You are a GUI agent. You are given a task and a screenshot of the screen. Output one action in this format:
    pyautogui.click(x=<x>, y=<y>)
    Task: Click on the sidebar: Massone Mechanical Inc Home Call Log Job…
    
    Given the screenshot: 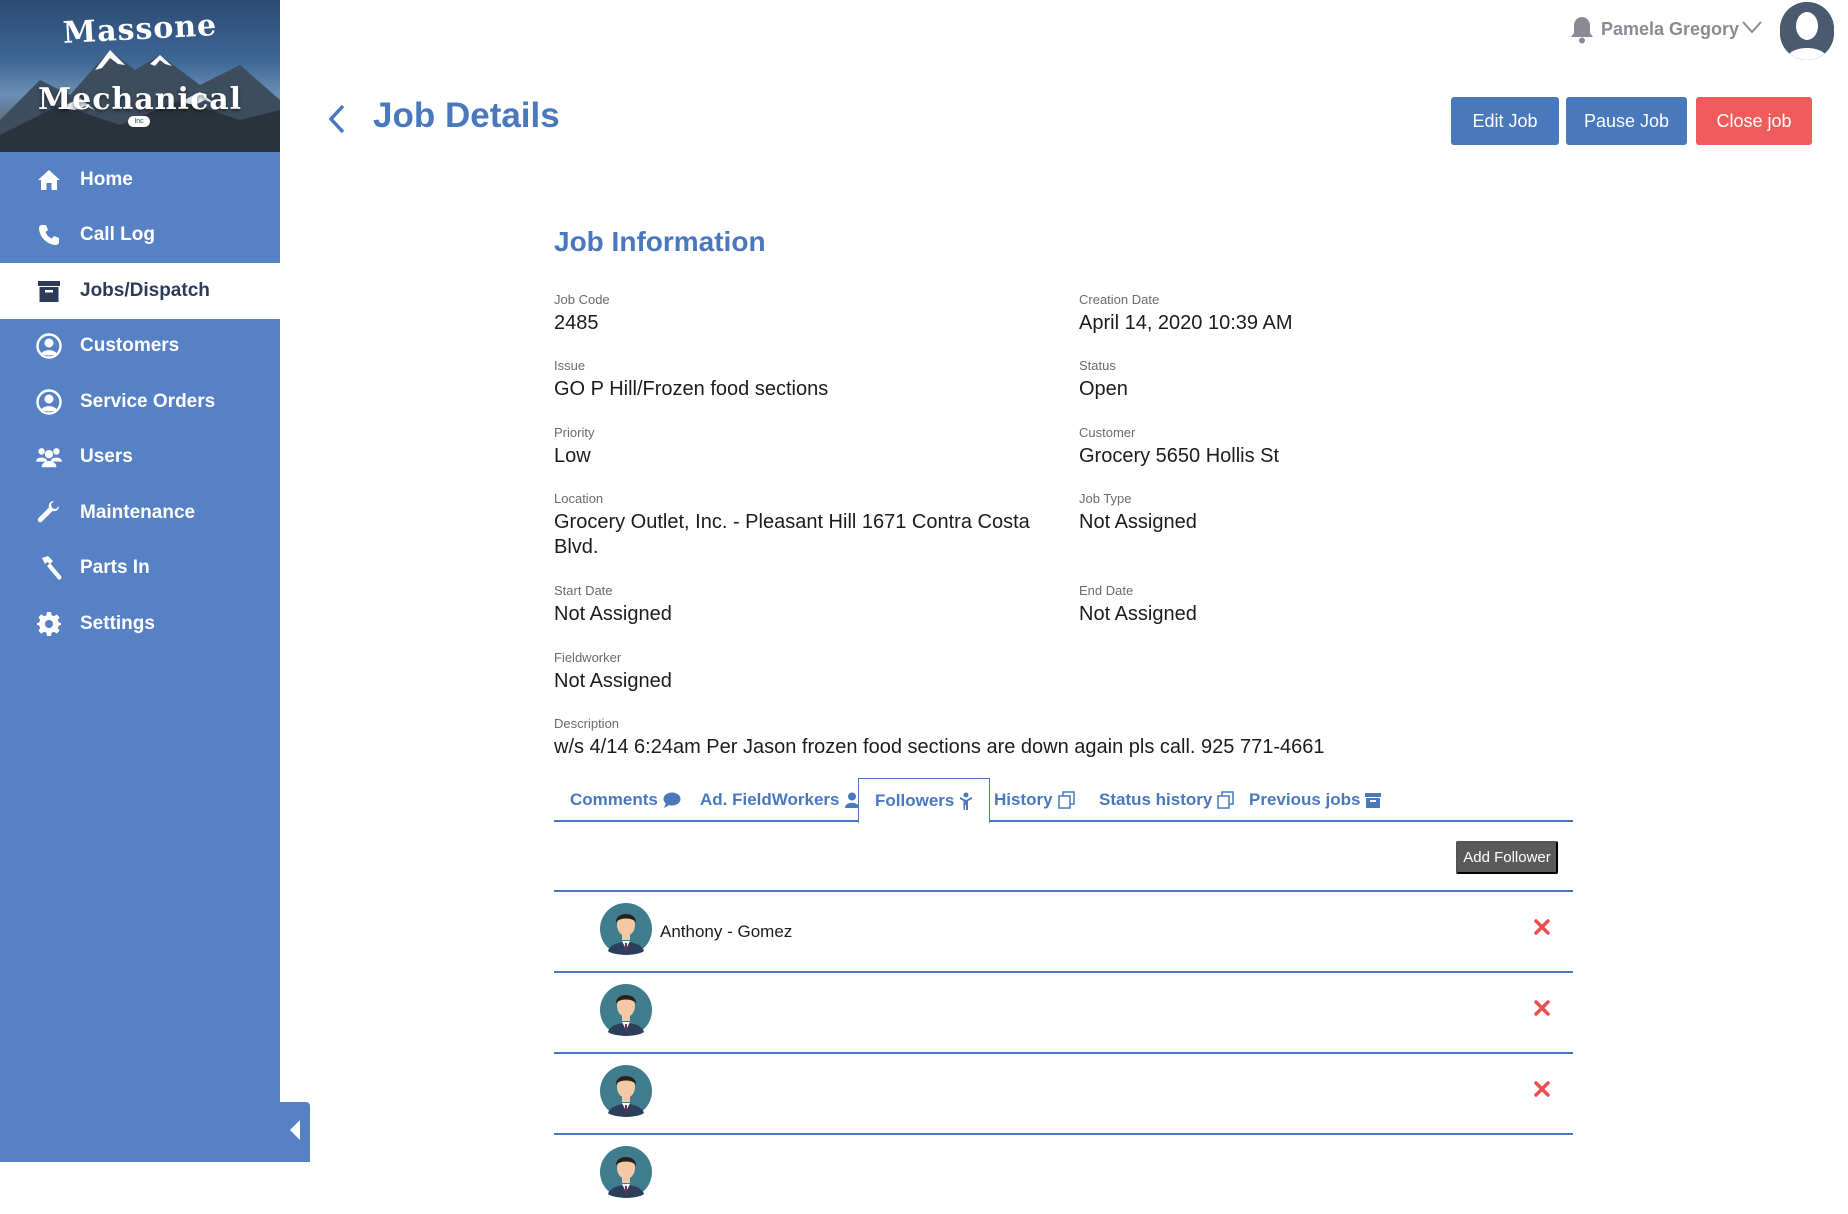 What is the action you would take?
    pyautogui.click(x=140, y=581)
    